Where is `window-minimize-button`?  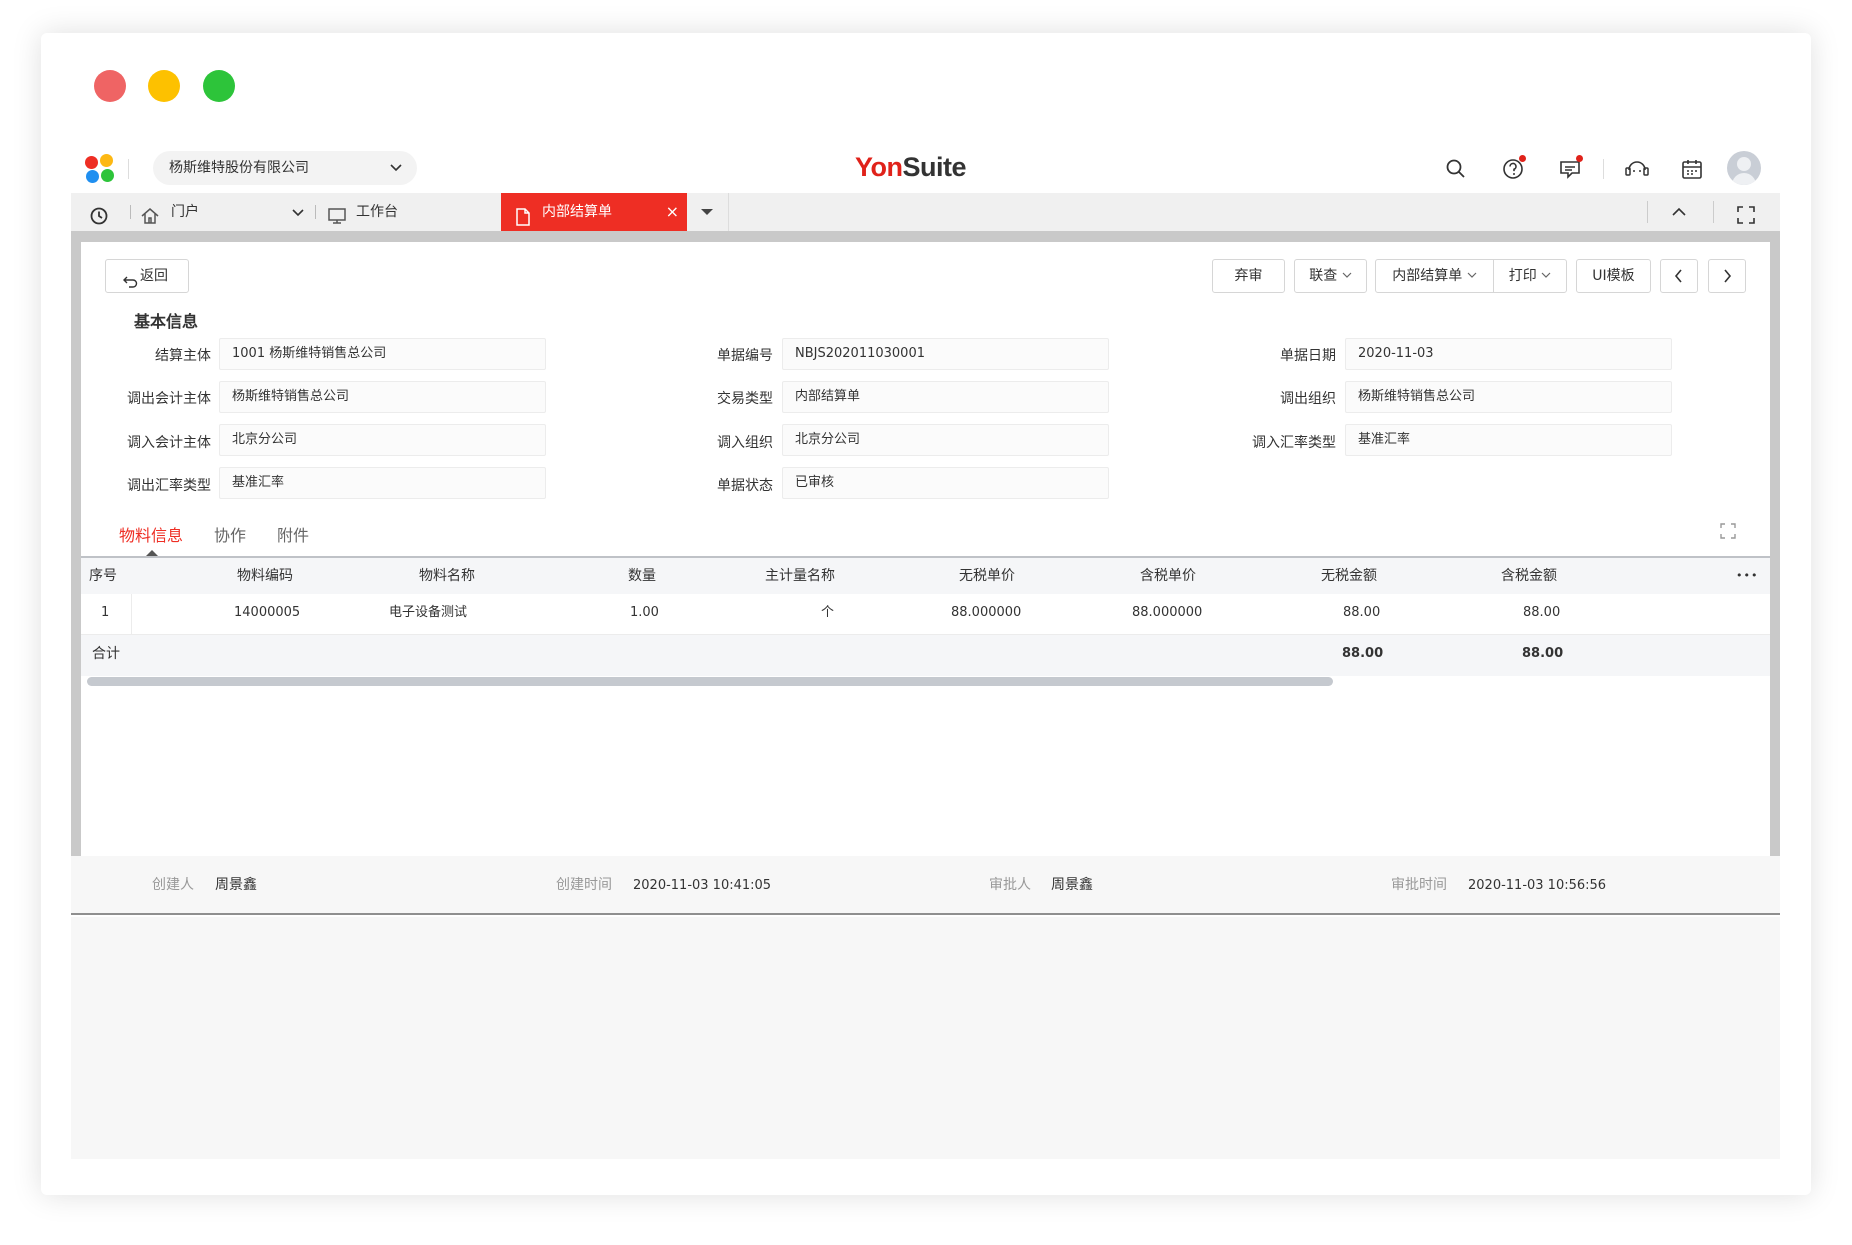 window-minimize-button is located at coordinates (164, 86).